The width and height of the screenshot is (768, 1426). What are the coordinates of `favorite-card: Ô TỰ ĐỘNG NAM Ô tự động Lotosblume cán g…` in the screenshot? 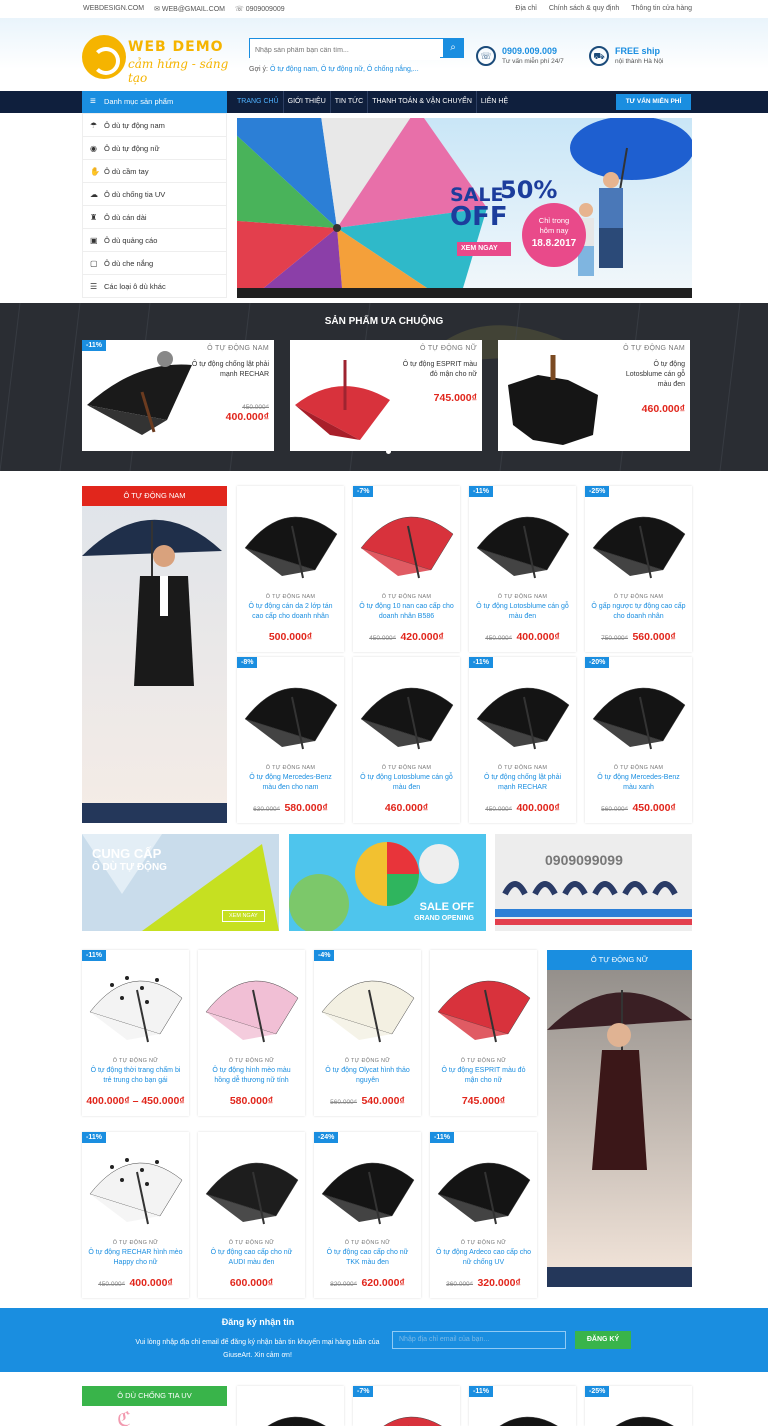 It's located at (594, 395).